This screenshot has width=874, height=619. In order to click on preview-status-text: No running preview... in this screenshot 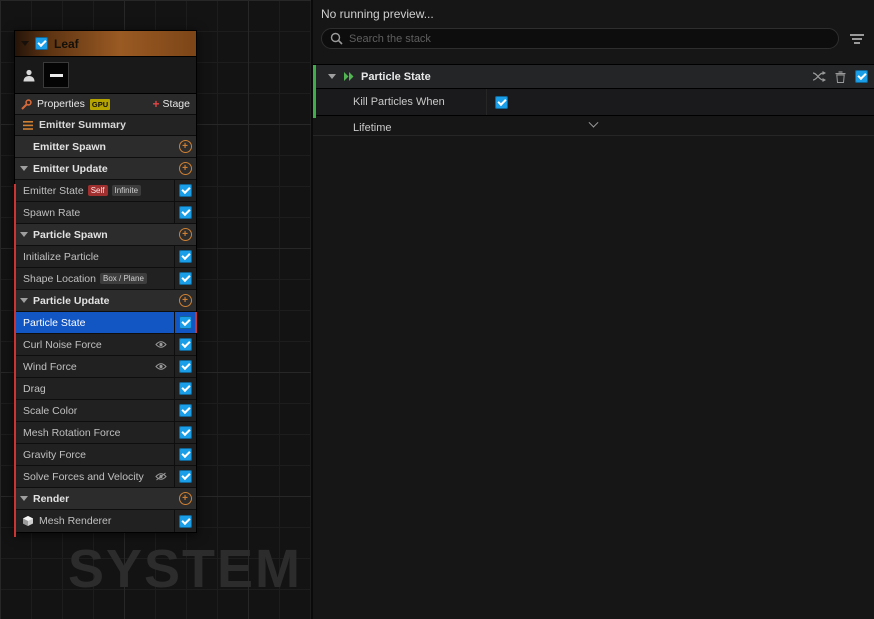, I will do `click(377, 14)`.